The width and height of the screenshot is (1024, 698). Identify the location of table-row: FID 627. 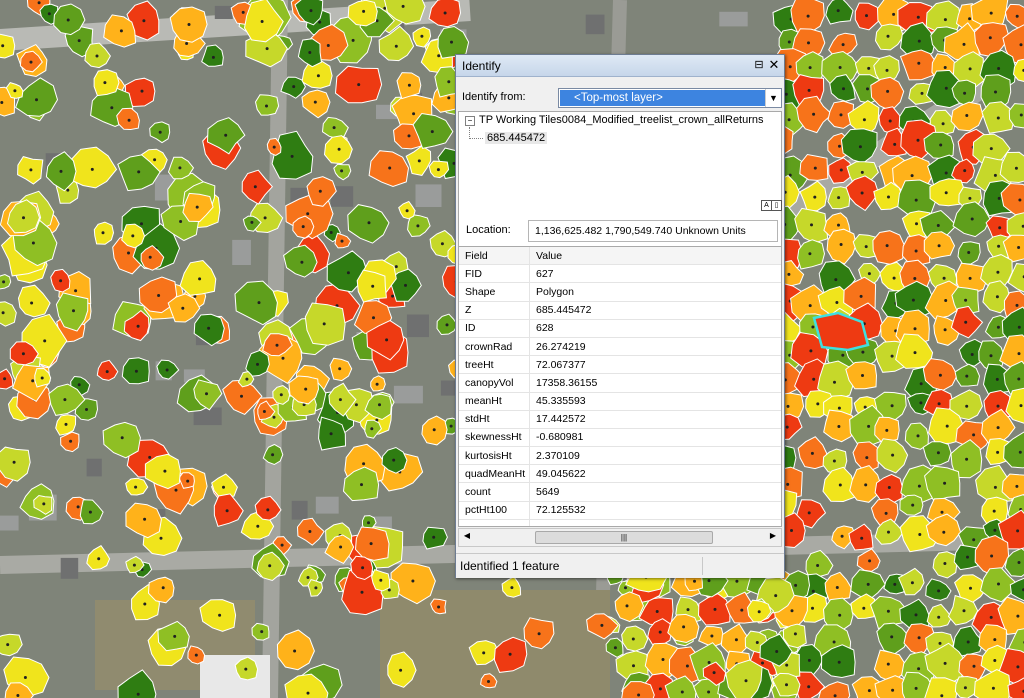
(620, 274).